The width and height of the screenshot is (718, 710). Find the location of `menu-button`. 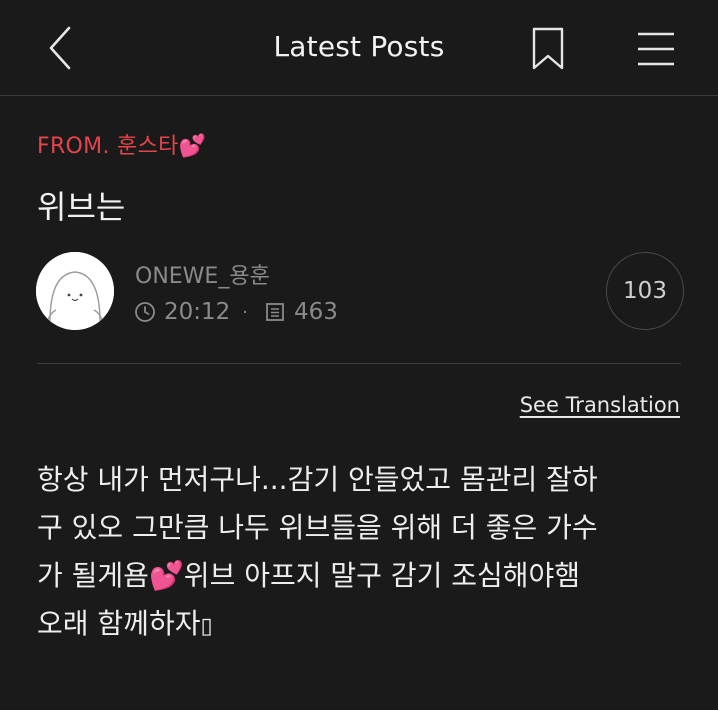

menu-button is located at coordinates (656, 49).